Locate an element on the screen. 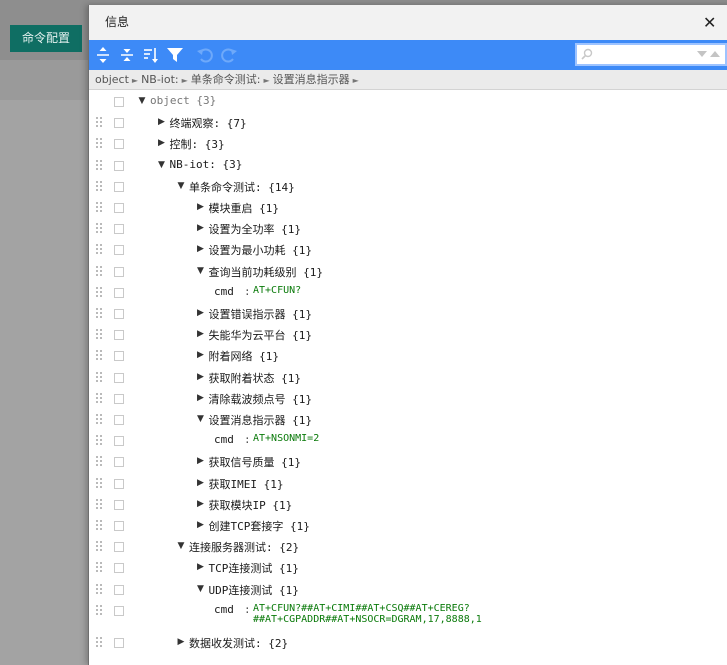 This screenshot has width=727, height=665. node-key: 连接服务器测试: is located at coordinates (231, 547).